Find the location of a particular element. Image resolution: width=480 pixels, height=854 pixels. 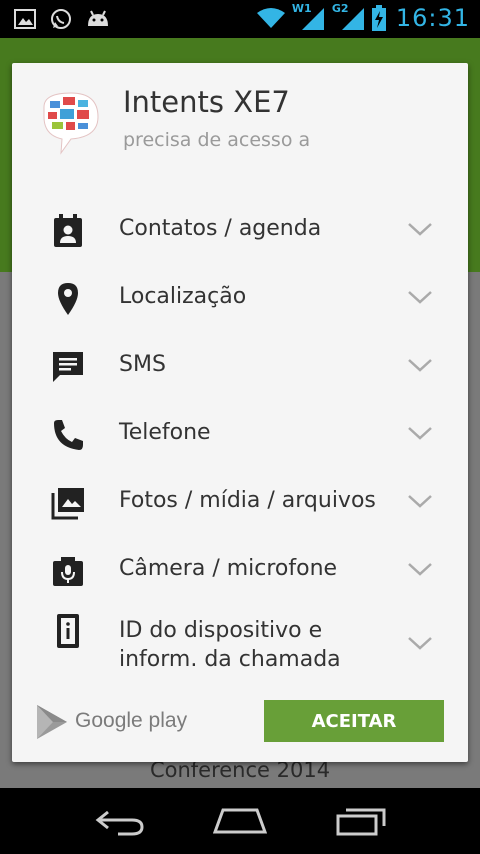

navigation-bar is located at coordinates (240, 821).